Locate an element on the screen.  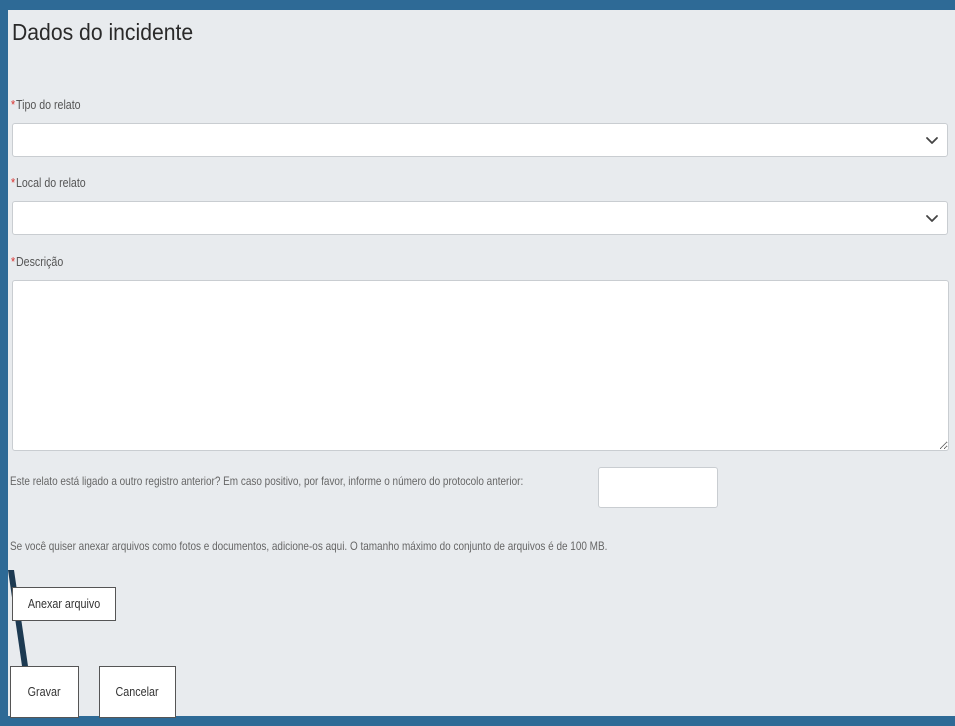
local-label: *Local do relato is located at coordinates (48, 183).